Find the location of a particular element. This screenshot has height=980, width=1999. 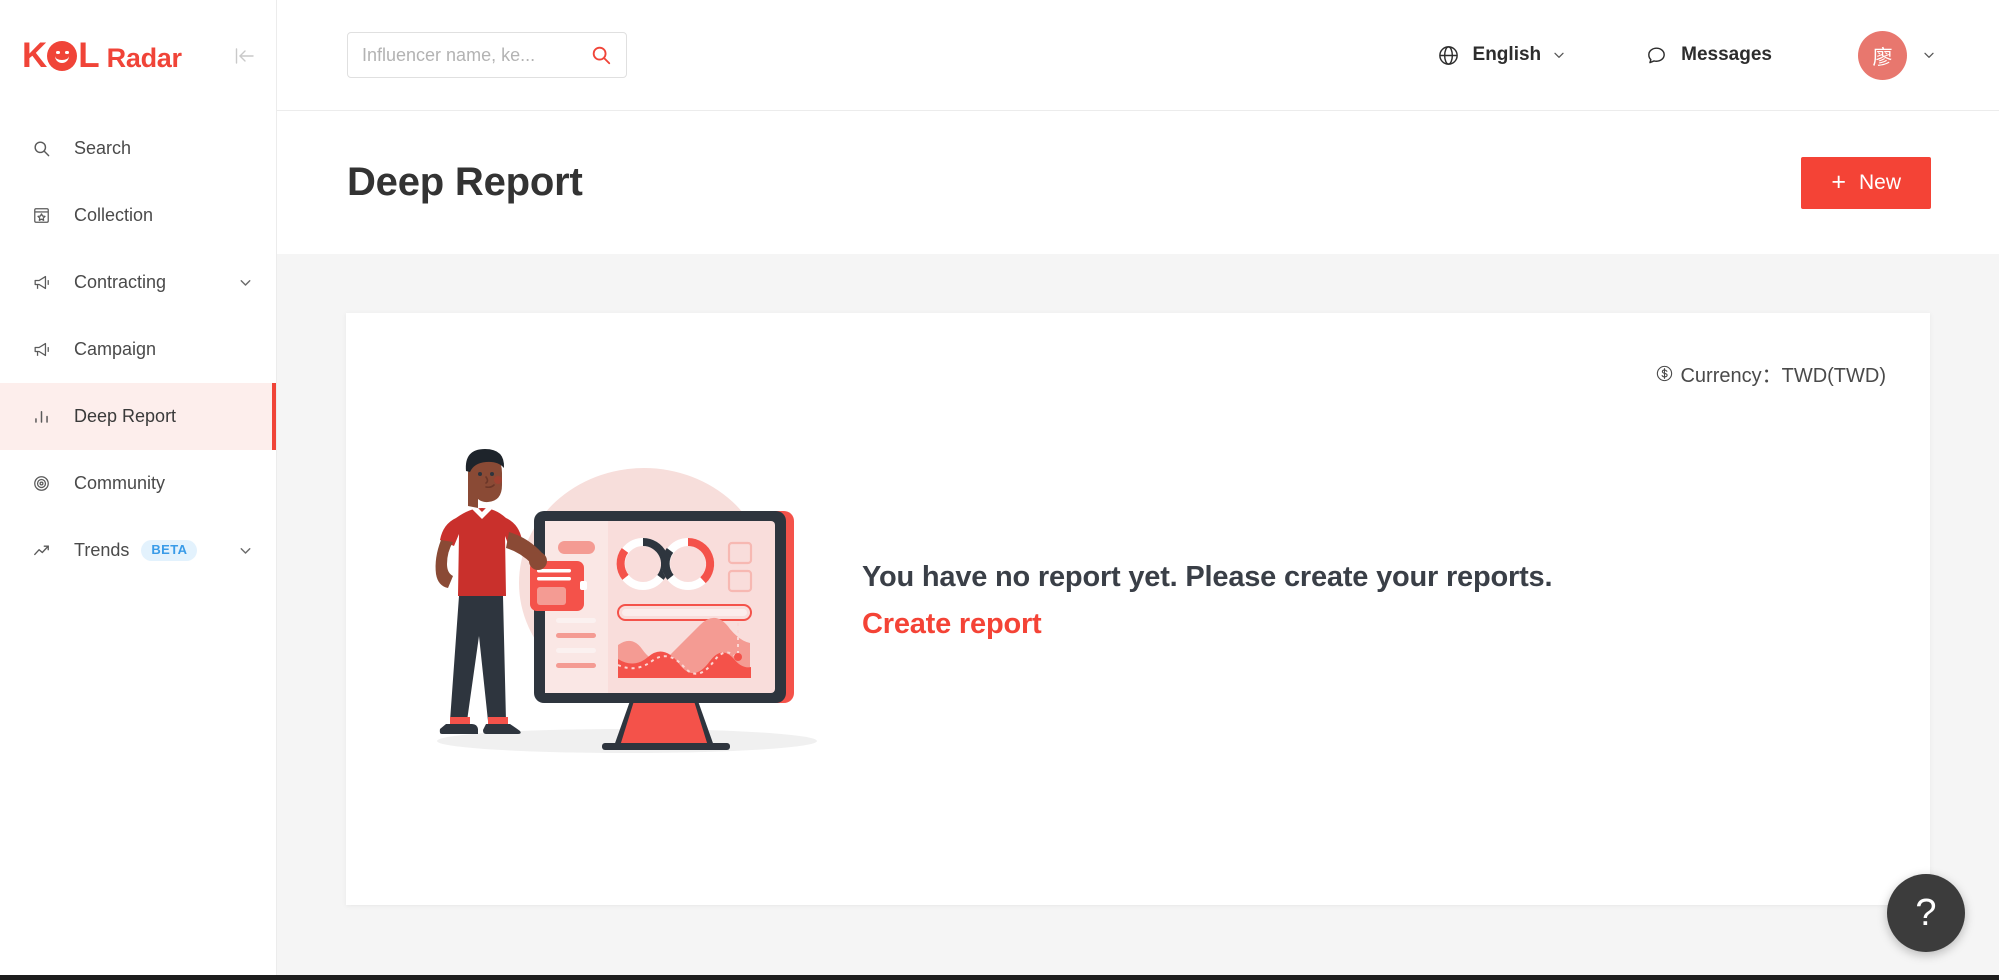

avatar: 廖 is located at coordinates (1882, 55).